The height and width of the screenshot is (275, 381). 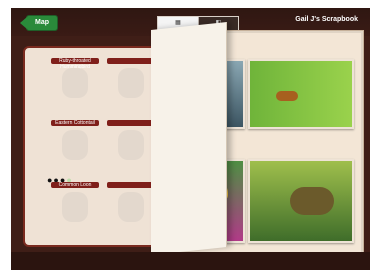 I want to click on sticker-slot: Eastern Cottontail, so click(x=75, y=143).